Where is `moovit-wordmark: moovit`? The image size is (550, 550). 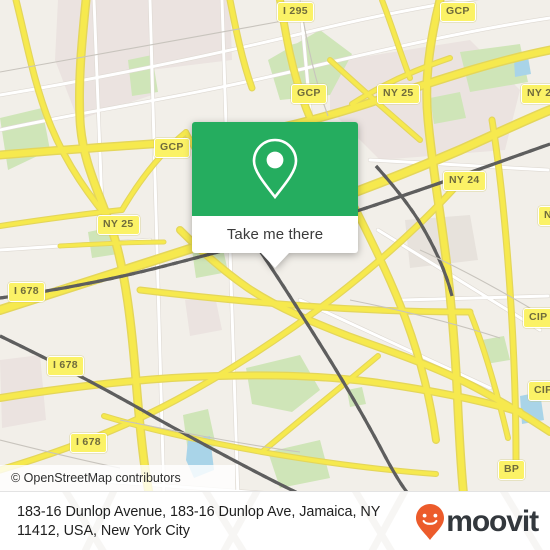 moovit-wordmark: moovit is located at coordinates (492, 521).